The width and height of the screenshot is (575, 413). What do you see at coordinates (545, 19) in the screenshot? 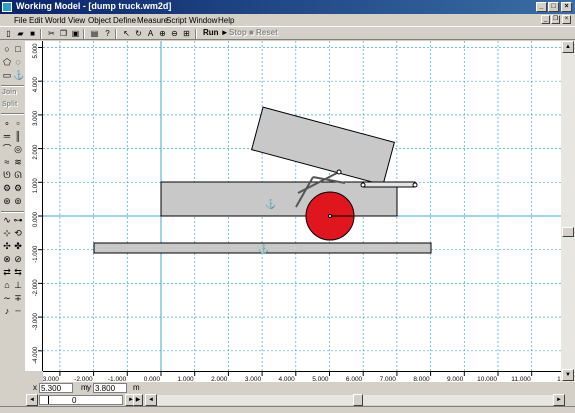
I see `doc-minimize-button: _` at bounding box center [545, 19].